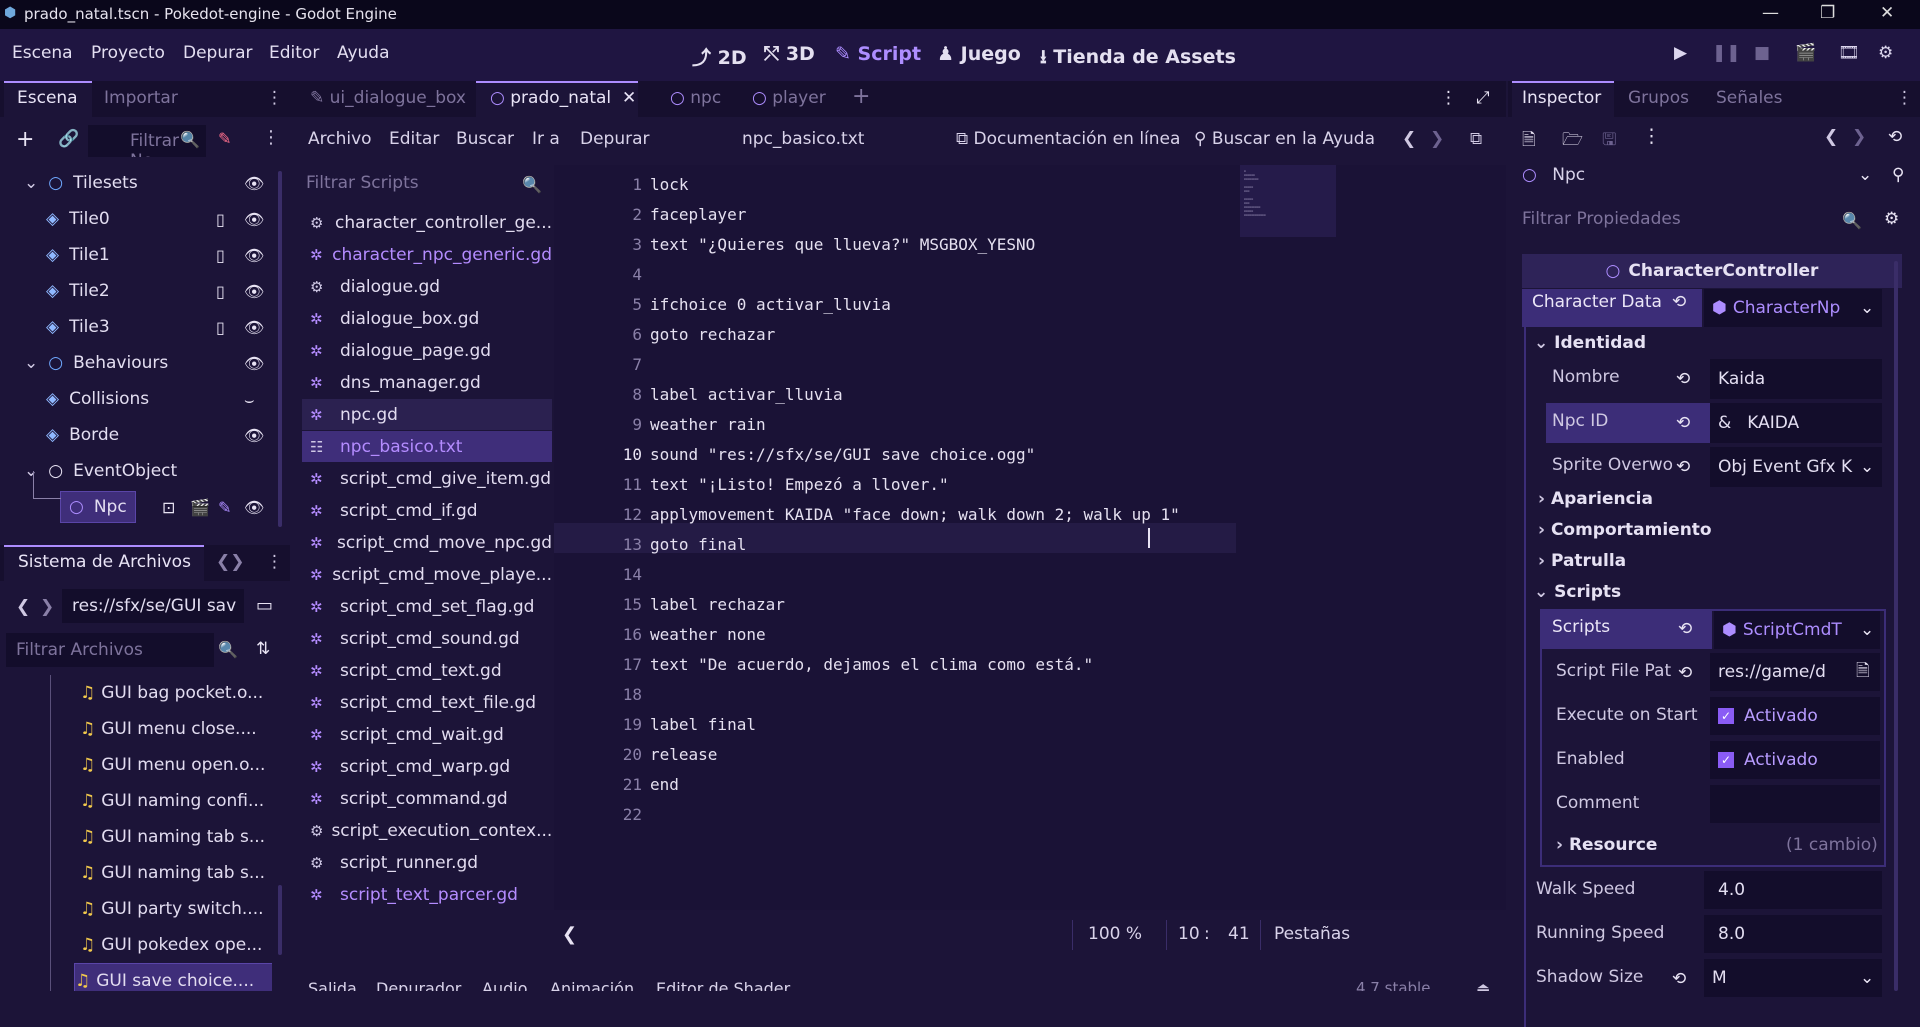  Describe the element at coordinates (1483, 985) in the screenshot. I see `pin-icon: ⏏` at that location.